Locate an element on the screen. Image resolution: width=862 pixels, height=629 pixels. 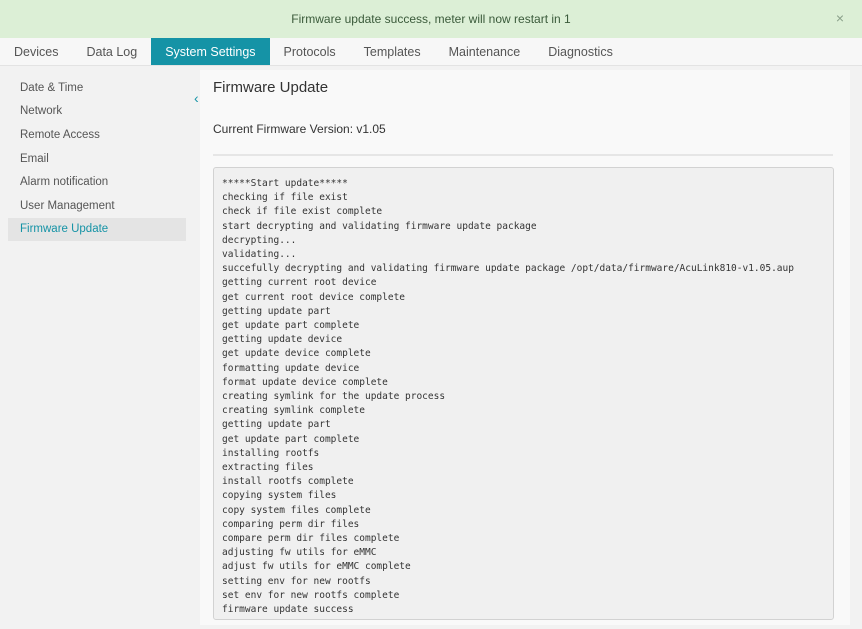
log-line: check if file exist complete is located at coordinates (302, 212).